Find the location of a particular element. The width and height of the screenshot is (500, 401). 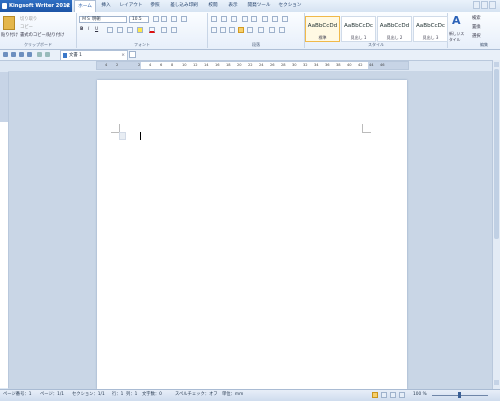

style-preview: AaBbCcDc is located at coordinates (430, 26).